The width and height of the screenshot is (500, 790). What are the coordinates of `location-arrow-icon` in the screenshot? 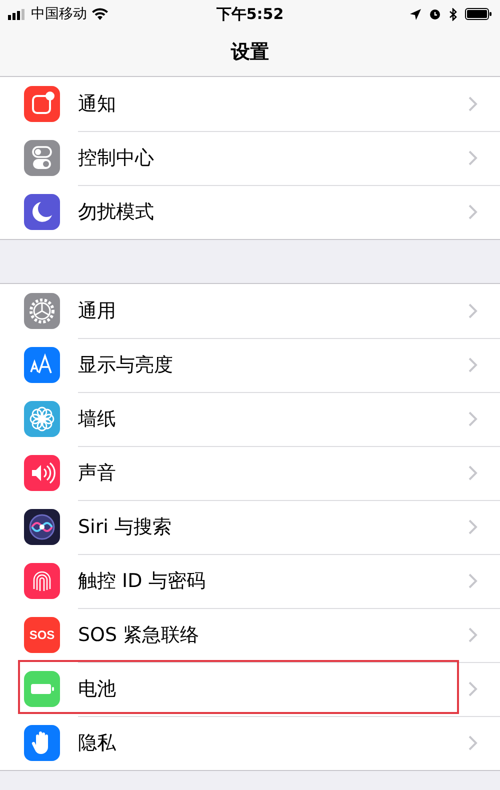 It's located at (415, 14).